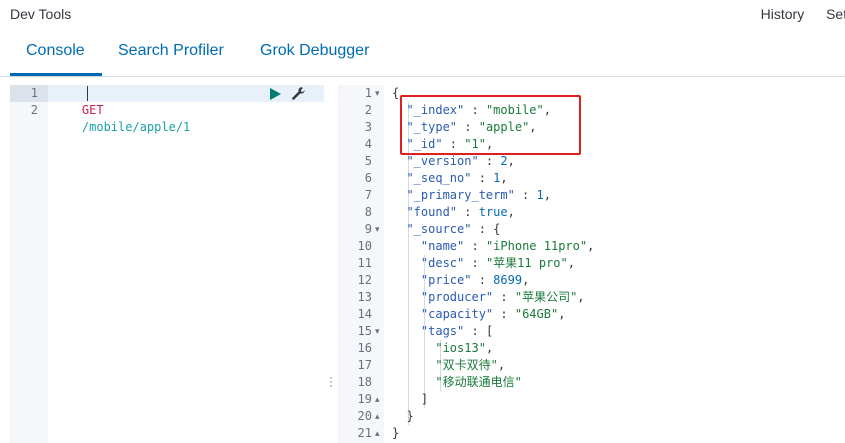 This screenshot has width=845, height=443. What do you see at coordinates (835, 14) in the screenshot?
I see `settings-link: Sett` at bounding box center [835, 14].